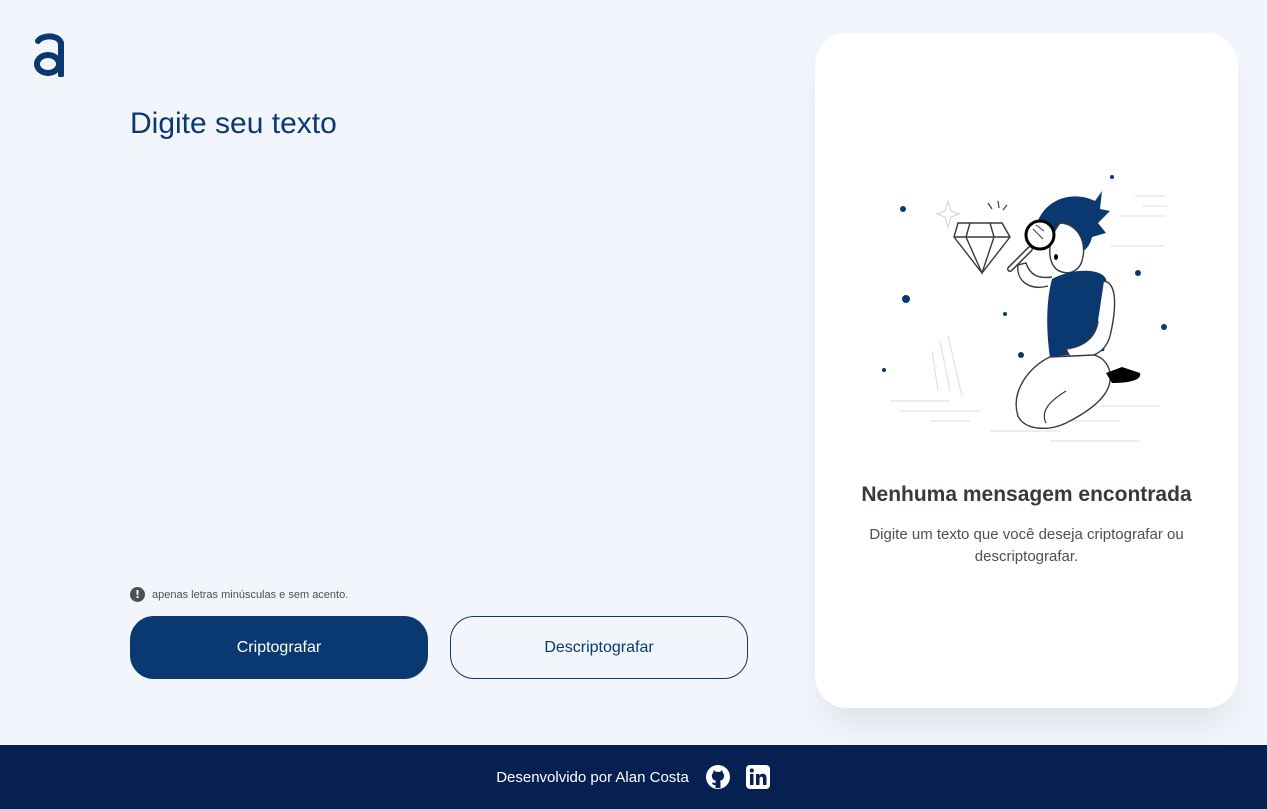 This screenshot has height=809, width=1267. Describe the element at coordinates (1030, 311) in the screenshot. I see `person-with-magnifying-glass-illustration` at that location.